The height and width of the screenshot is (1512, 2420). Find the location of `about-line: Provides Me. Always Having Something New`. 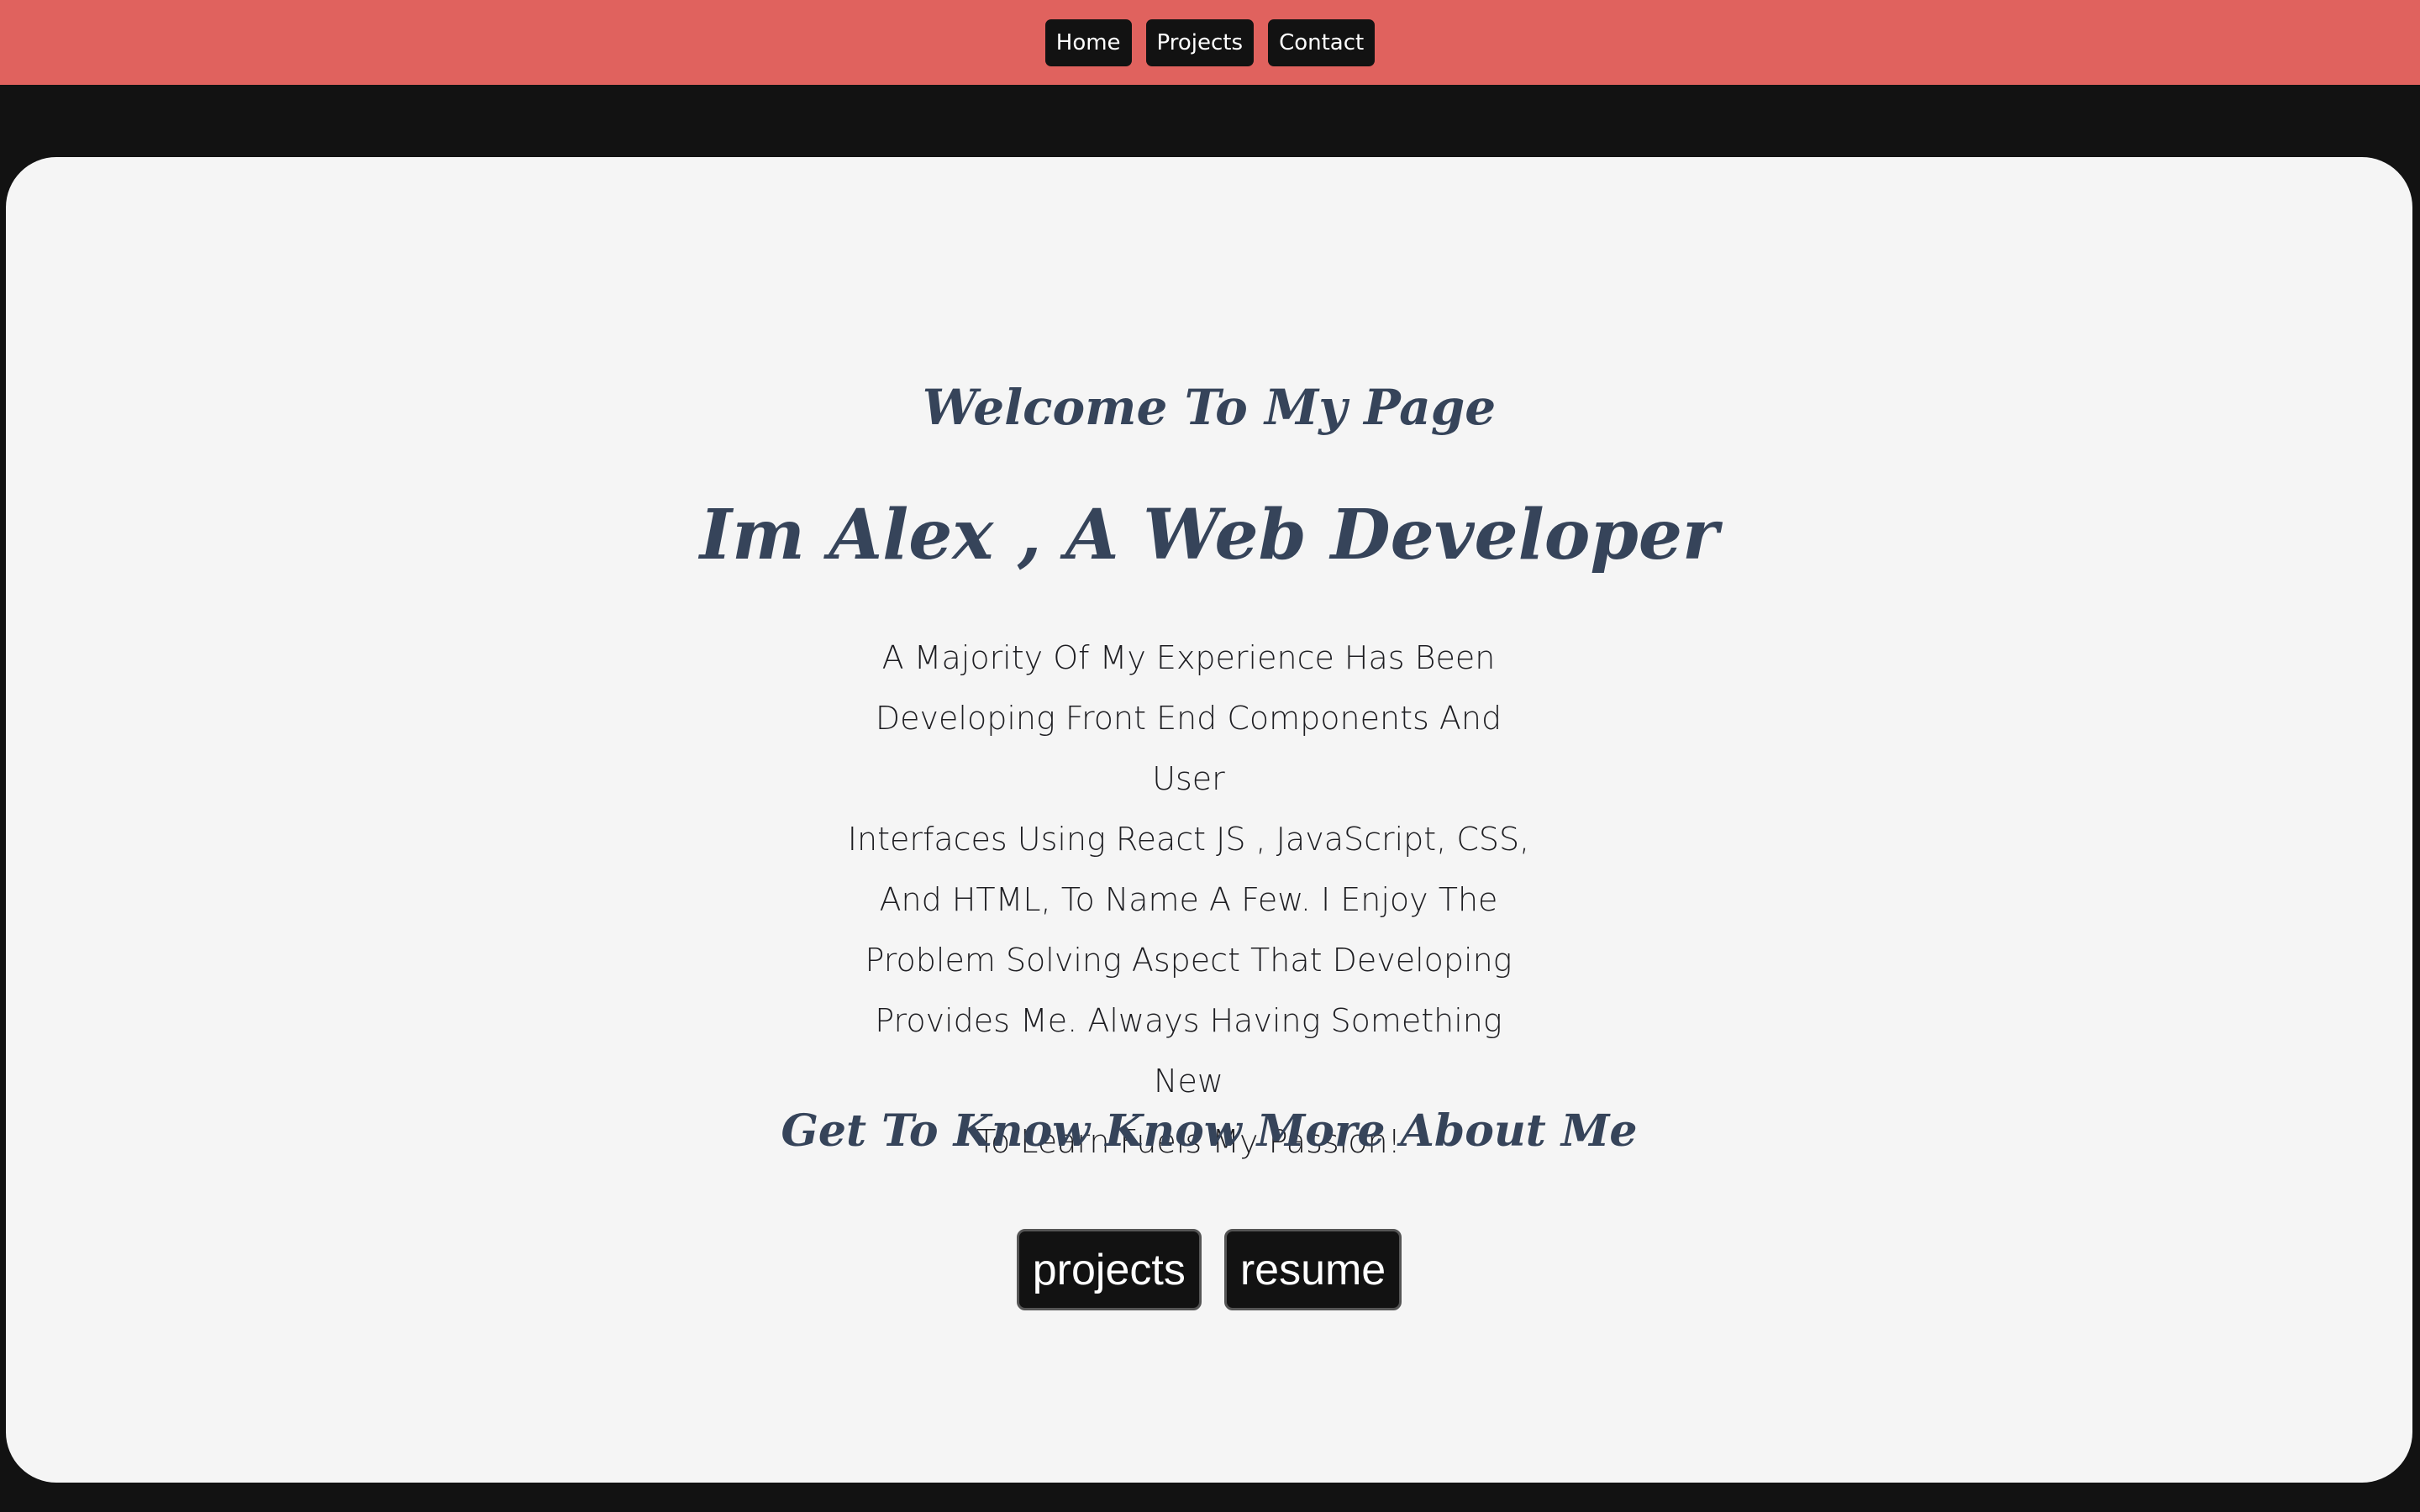

about-line: Provides Me. Always Having Something New is located at coordinates (1188, 1051).